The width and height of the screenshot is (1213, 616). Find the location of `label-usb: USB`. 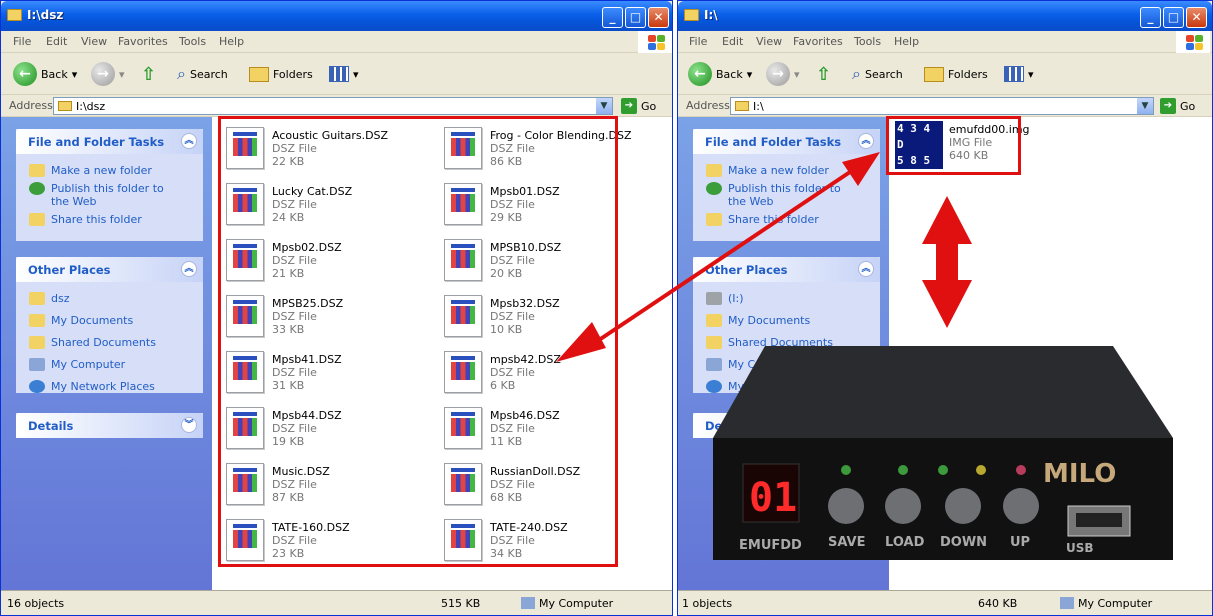

label-usb: USB is located at coordinates (1080, 548).